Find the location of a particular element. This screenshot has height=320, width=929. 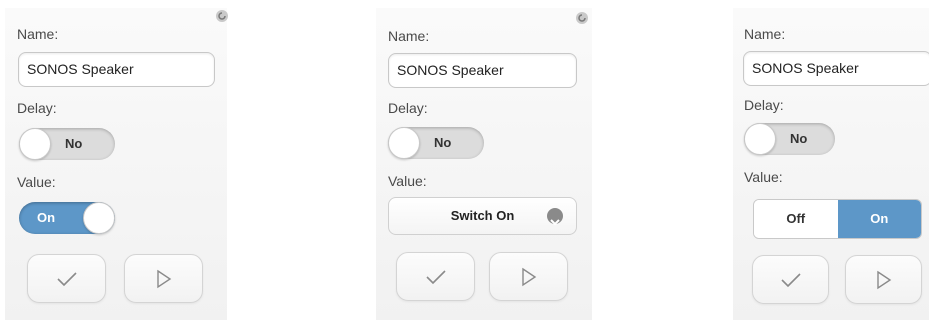

value-toggle: On is located at coordinates (67, 218).